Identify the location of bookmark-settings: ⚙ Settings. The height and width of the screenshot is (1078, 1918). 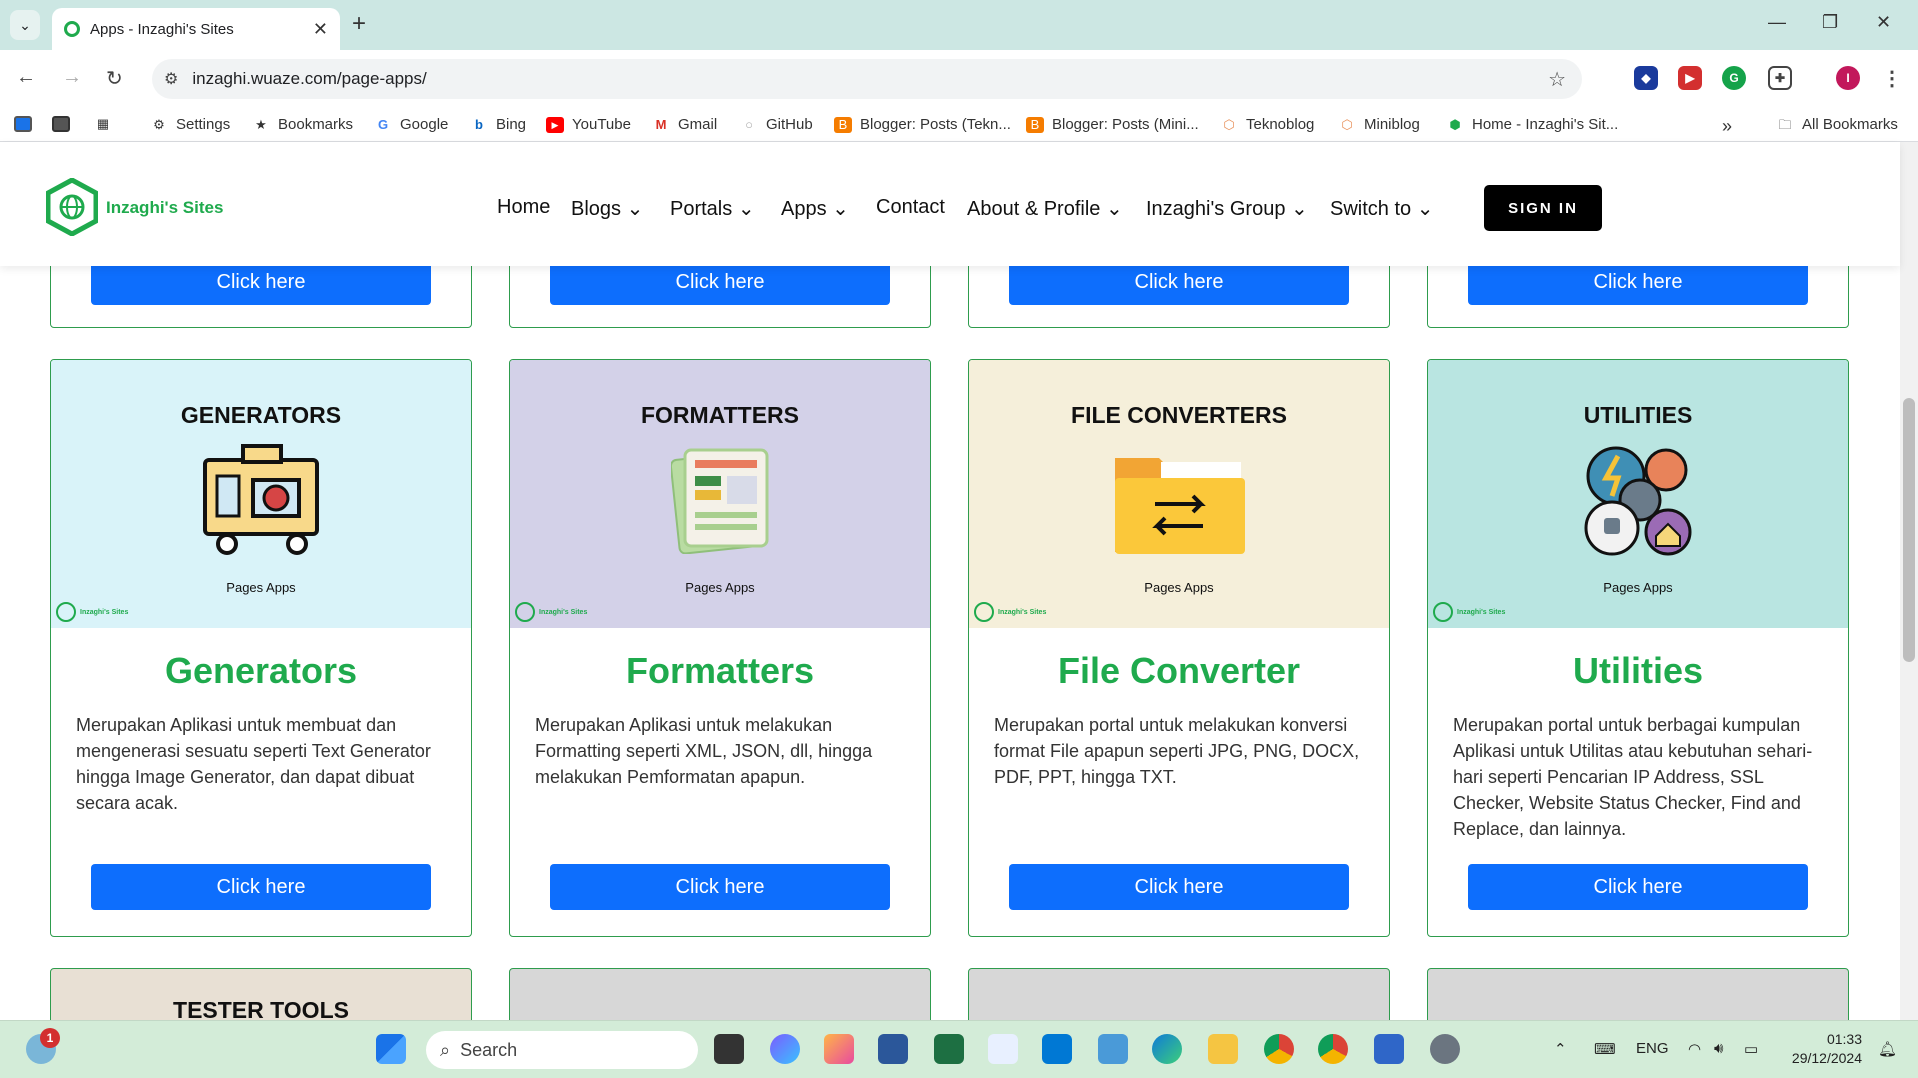
(190, 124).